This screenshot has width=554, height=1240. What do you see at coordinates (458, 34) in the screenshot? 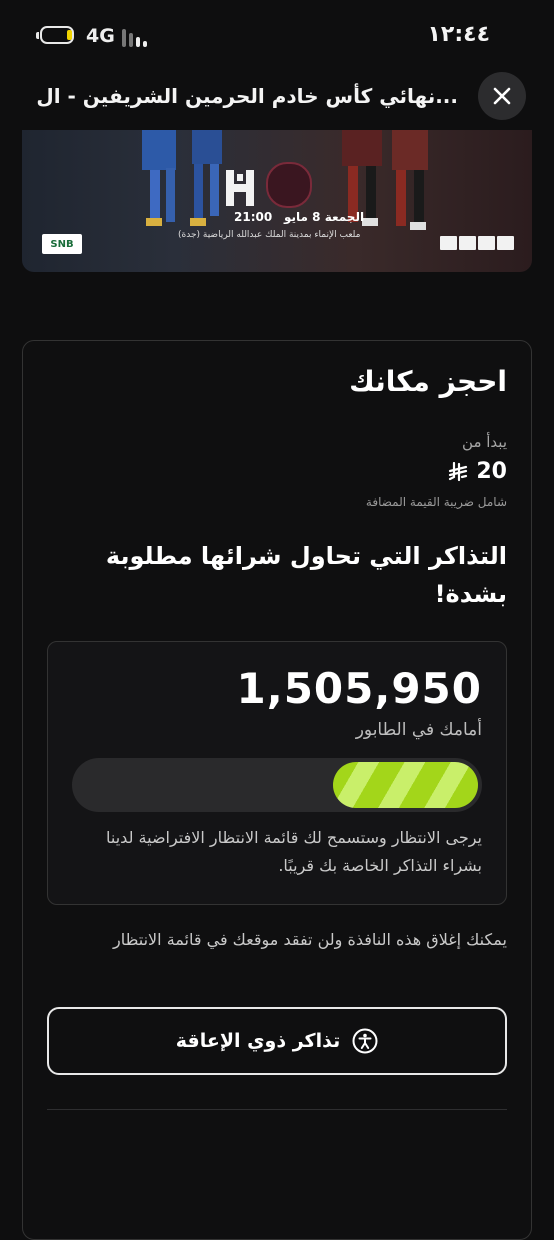
I see `clock: ١٢:٤٤` at bounding box center [458, 34].